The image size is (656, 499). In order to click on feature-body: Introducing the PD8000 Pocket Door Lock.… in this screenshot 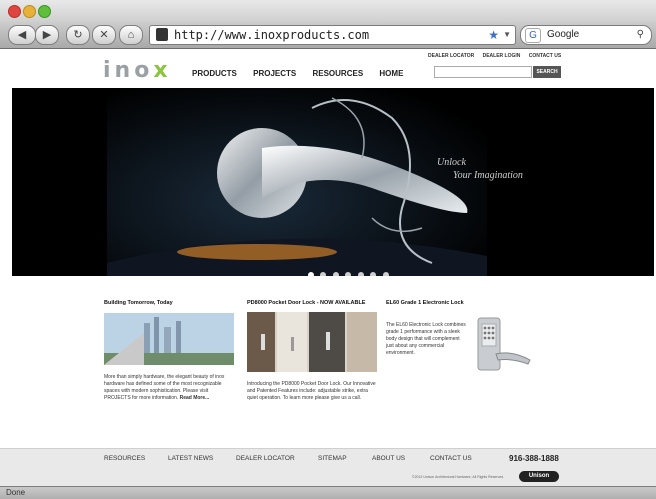, I will do `click(311, 391)`.